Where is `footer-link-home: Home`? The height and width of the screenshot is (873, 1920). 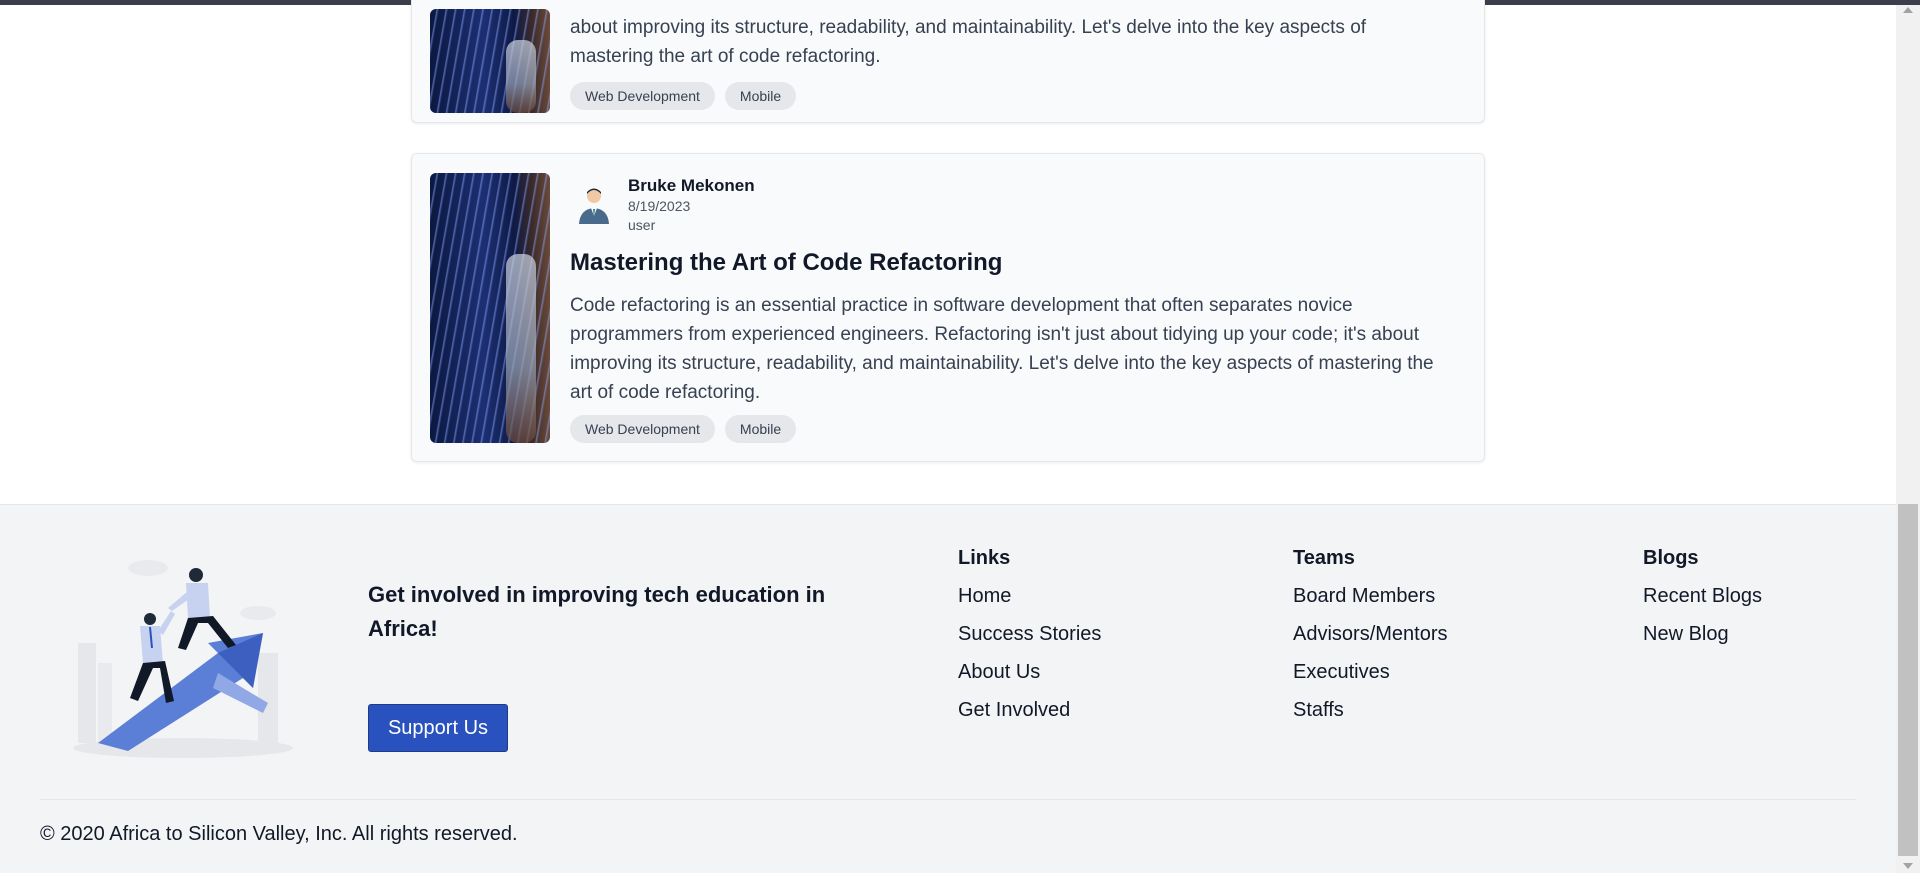 footer-link-home: Home is located at coordinates (1029, 603).